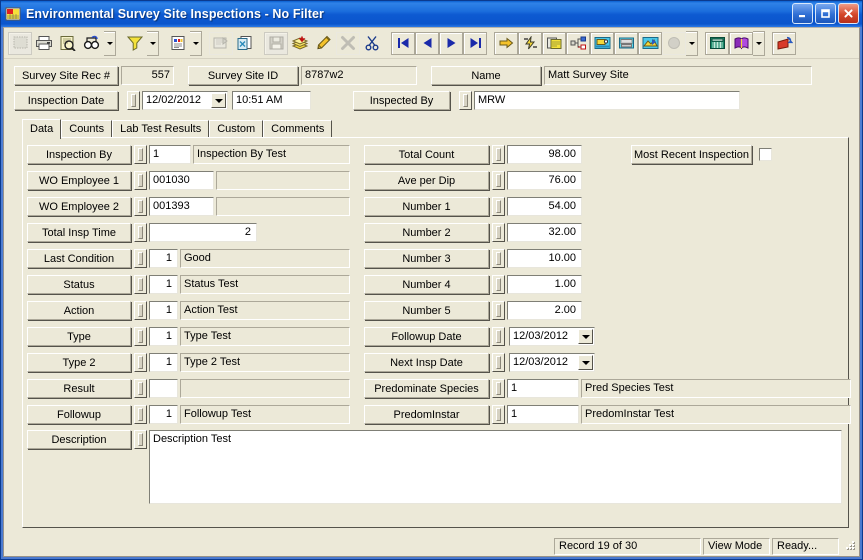 Image resolution: width=863 pixels, height=560 pixels. I want to click on description-label: Description, so click(79, 439).